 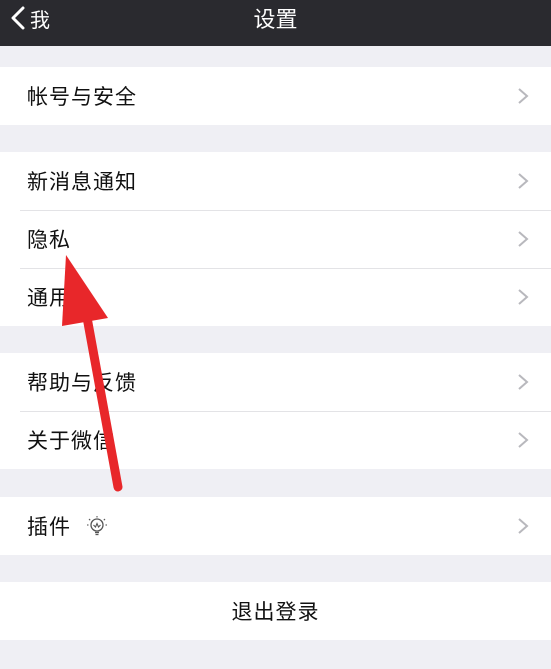 What do you see at coordinates (82, 97) in the screenshot?
I see `settings-item-label: 帐号与安全` at bounding box center [82, 97].